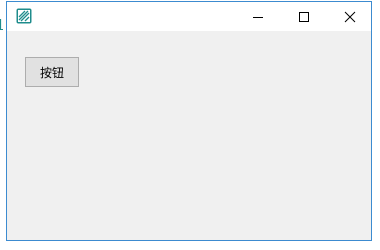 This screenshot has height=250, width=380. I want to click on app-icon, so click(24, 16).